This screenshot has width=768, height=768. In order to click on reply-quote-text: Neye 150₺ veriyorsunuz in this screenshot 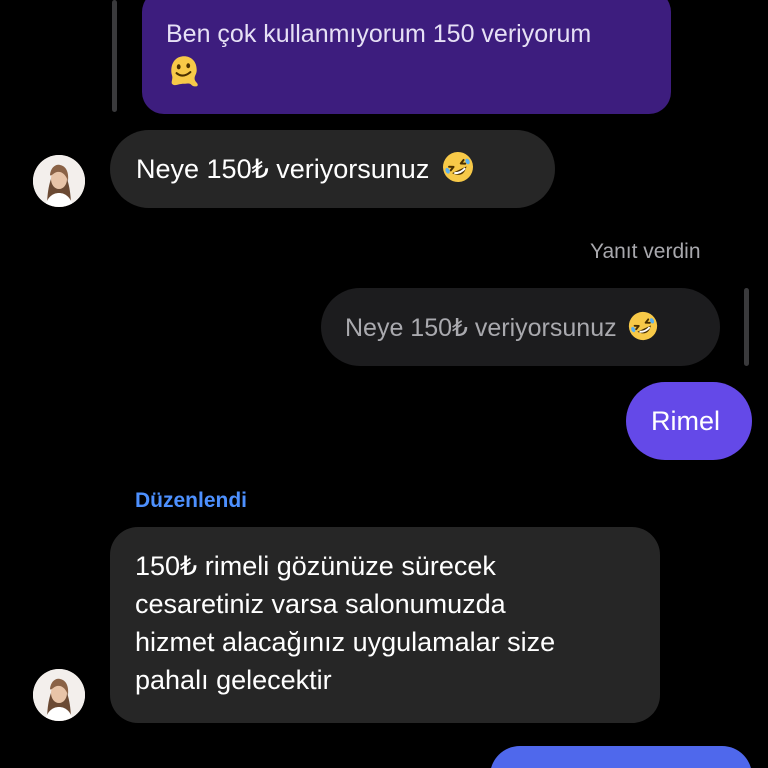, I will do `click(481, 328)`.